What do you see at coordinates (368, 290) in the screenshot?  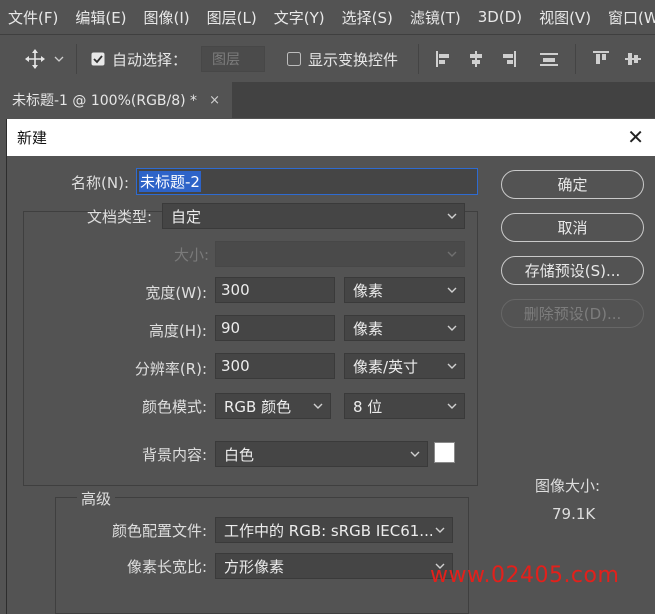 I see `width-unit-value: 像素` at bounding box center [368, 290].